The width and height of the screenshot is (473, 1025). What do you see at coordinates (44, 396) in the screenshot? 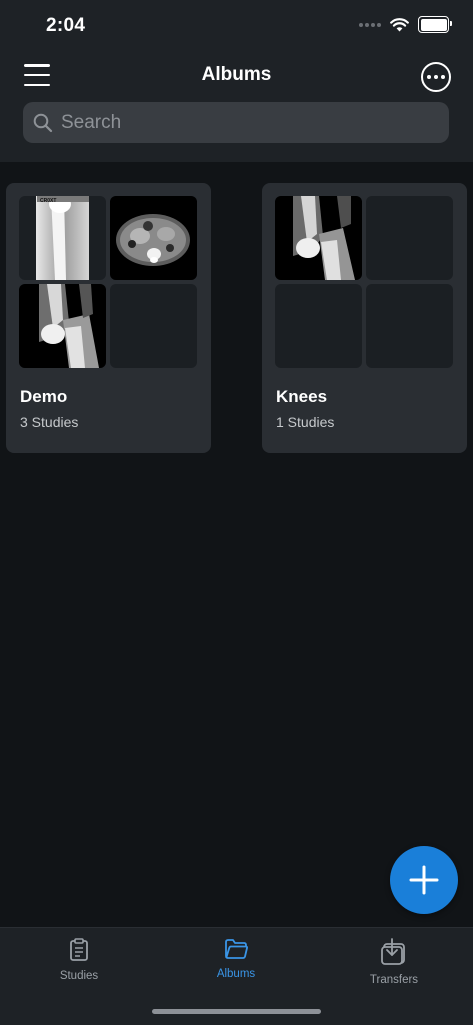
I see `album-name: Demo` at bounding box center [44, 396].